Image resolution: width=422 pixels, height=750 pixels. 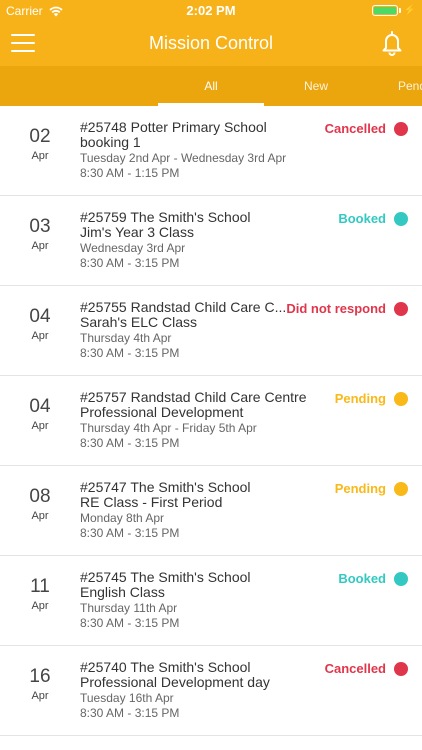 I want to click on booking-dates: Wednesday 3rd Apr, so click(x=133, y=248).